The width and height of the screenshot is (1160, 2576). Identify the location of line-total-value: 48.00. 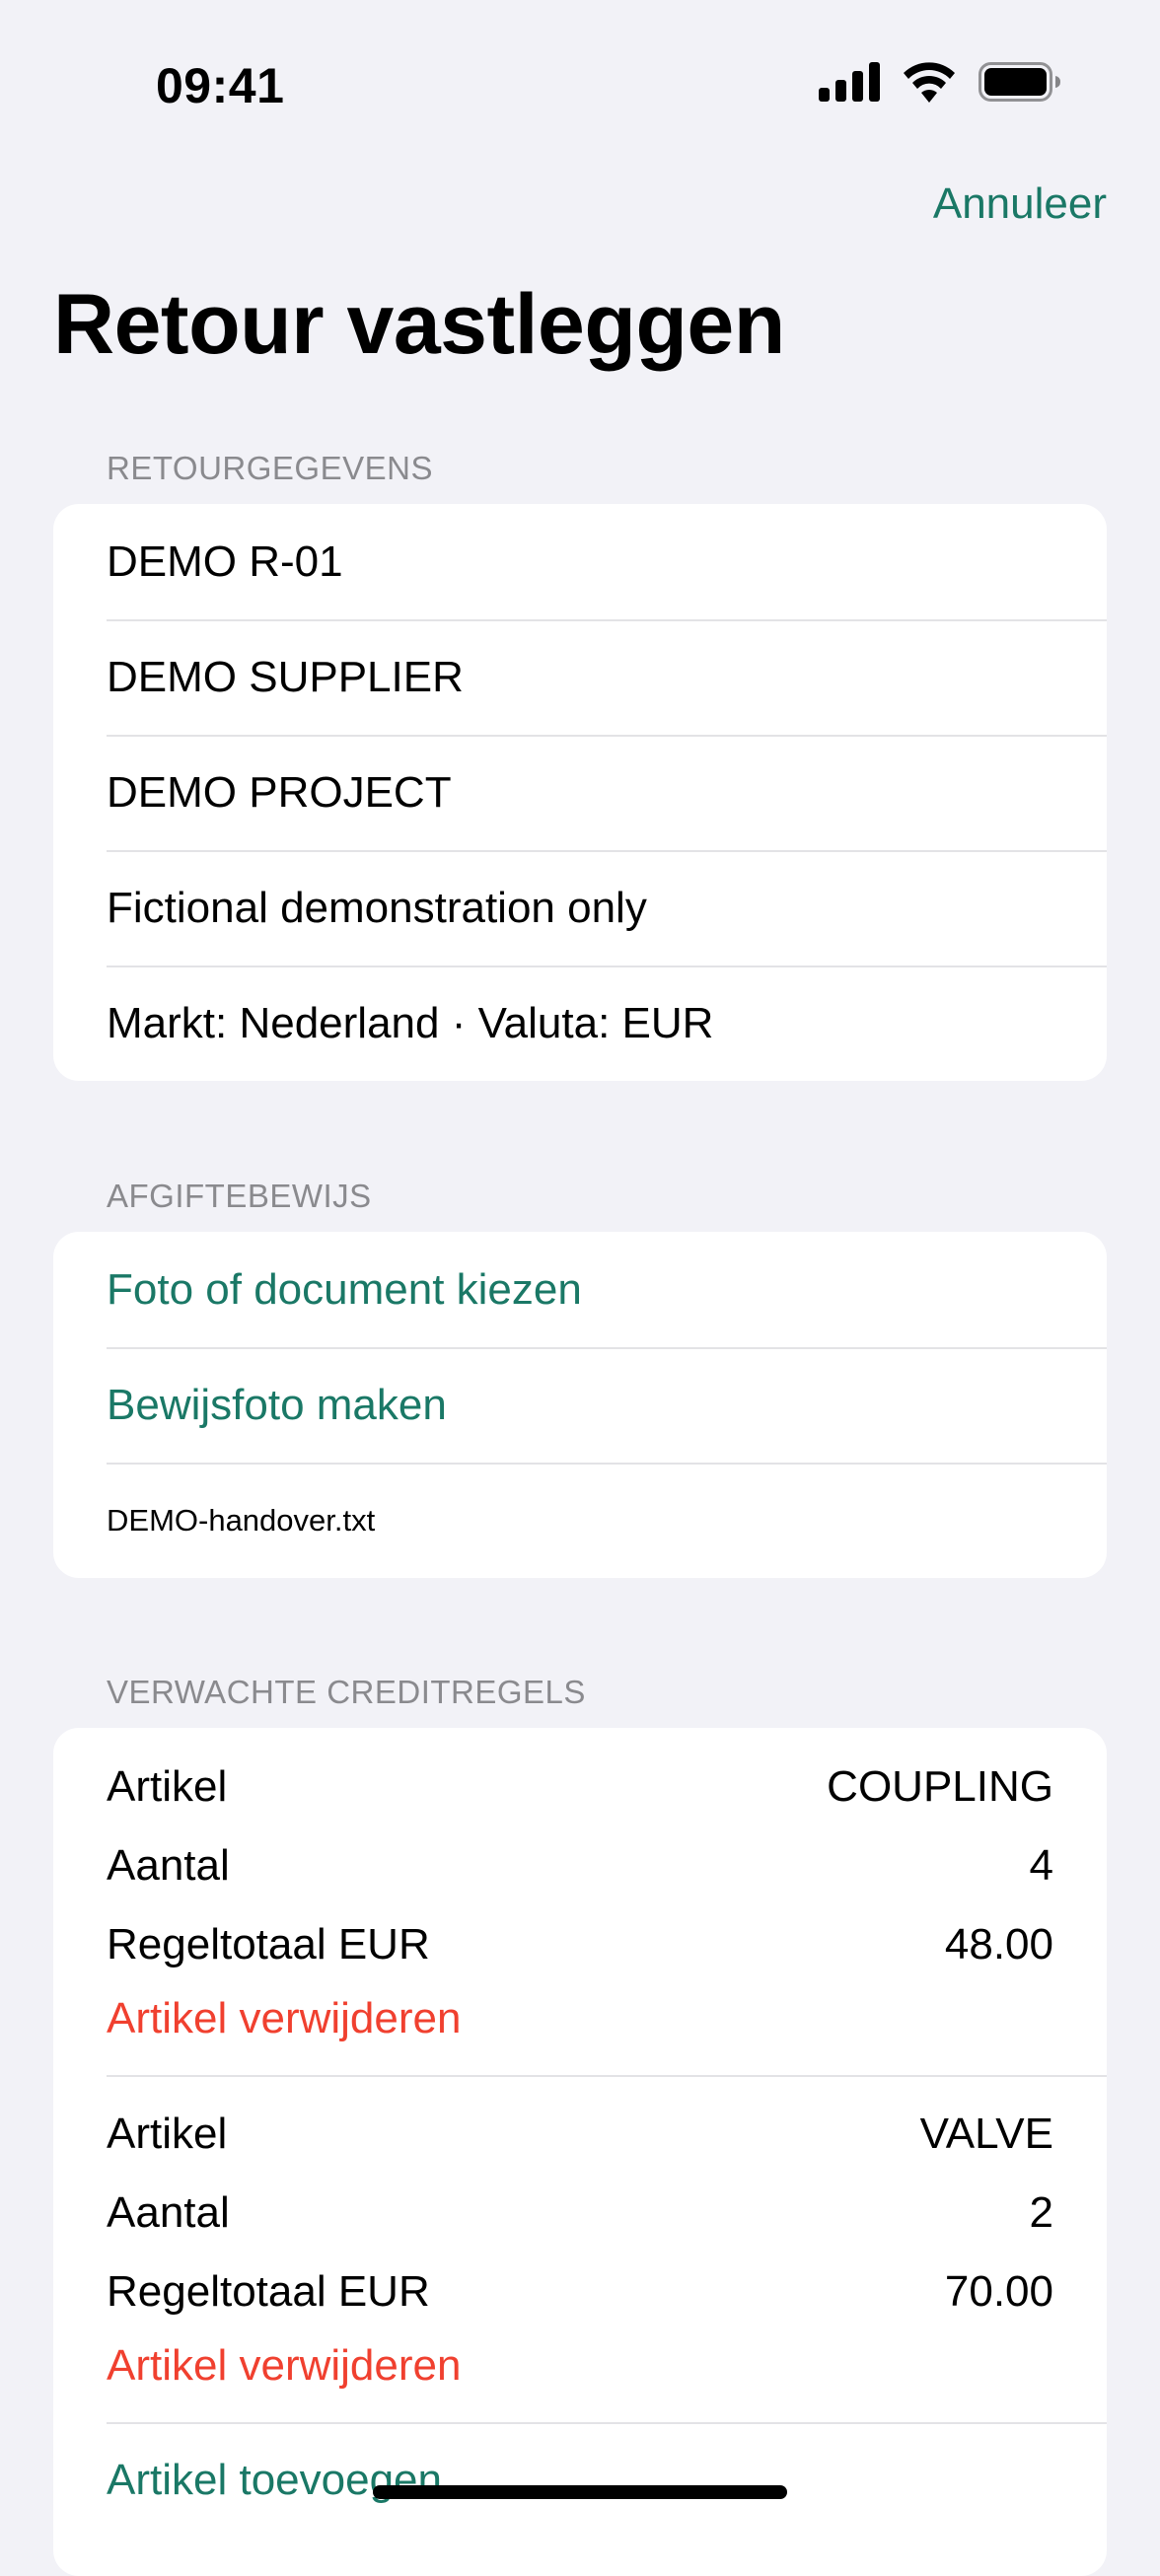
(999, 1944).